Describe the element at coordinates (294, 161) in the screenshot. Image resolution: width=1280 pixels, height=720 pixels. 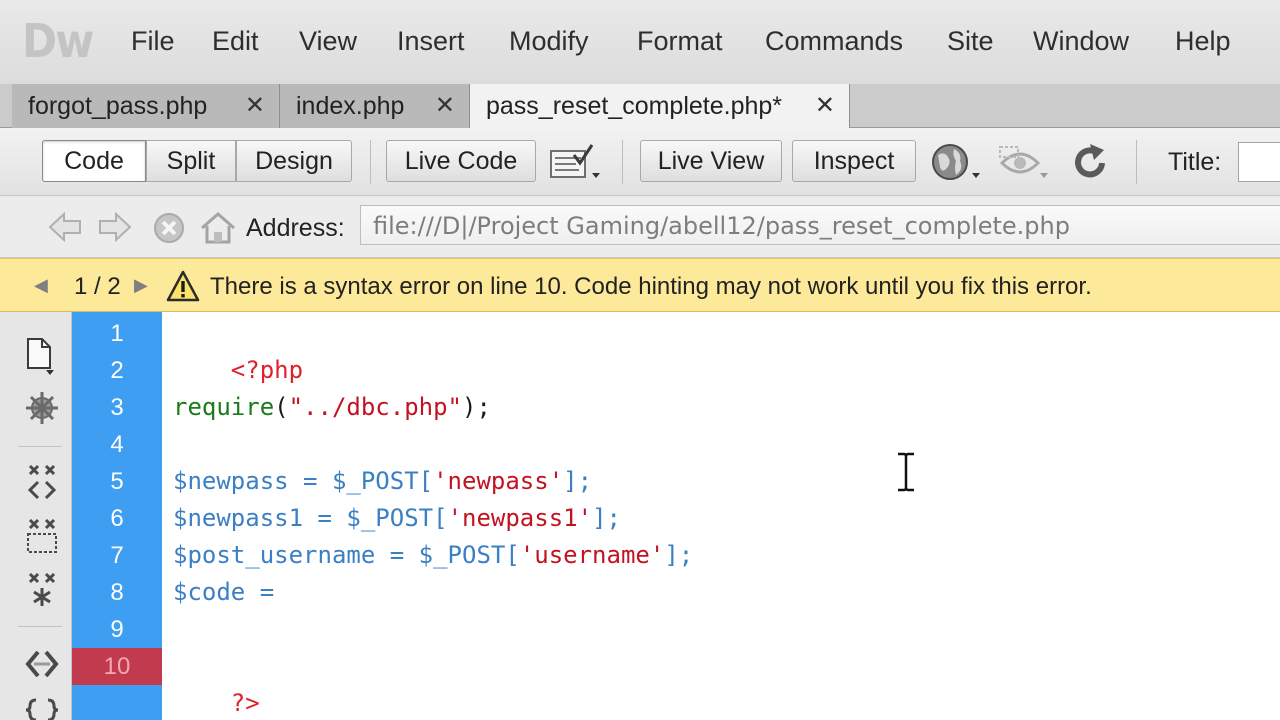
I see `design-view-button: Design` at that location.